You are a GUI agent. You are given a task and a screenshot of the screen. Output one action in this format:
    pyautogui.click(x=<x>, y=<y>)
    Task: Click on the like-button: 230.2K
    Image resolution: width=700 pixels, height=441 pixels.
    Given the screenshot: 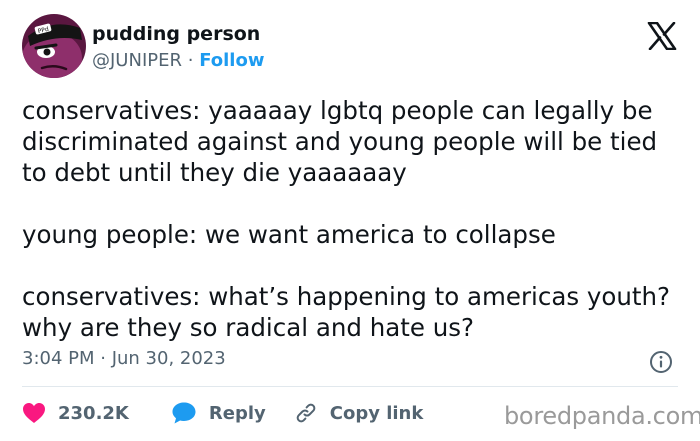 What is the action you would take?
    pyautogui.click(x=75, y=413)
    